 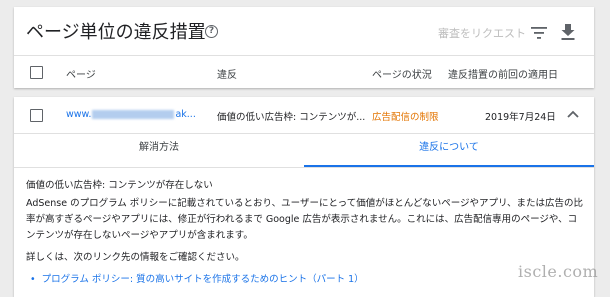 What do you see at coordinates (539, 33) in the screenshot?
I see `filter-icon` at bounding box center [539, 33].